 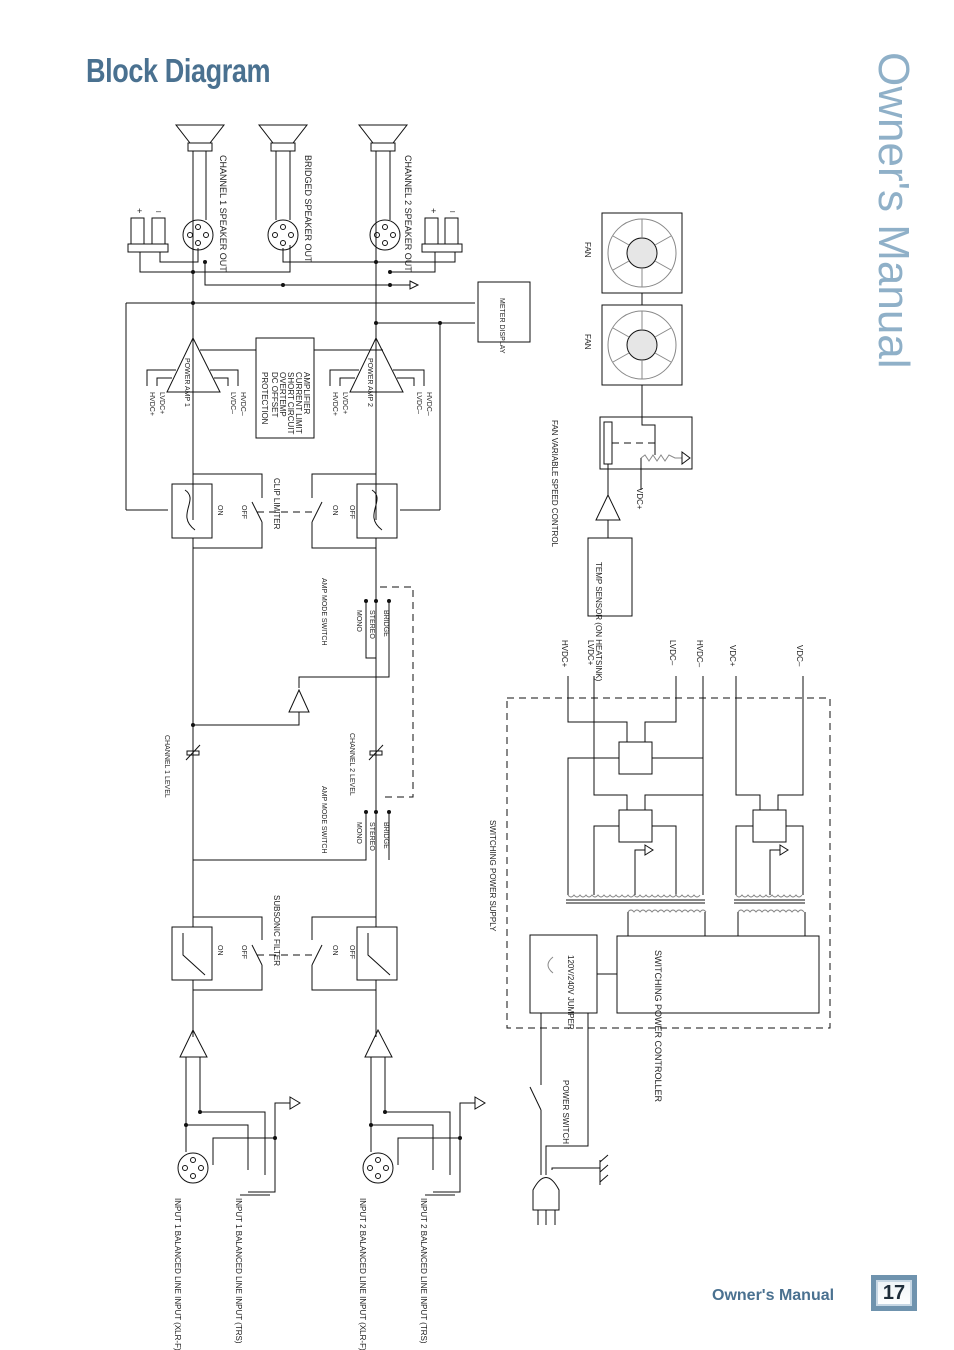 I want to click on power-switch-label: POWER SWITCH, so click(x=565, y=1112).